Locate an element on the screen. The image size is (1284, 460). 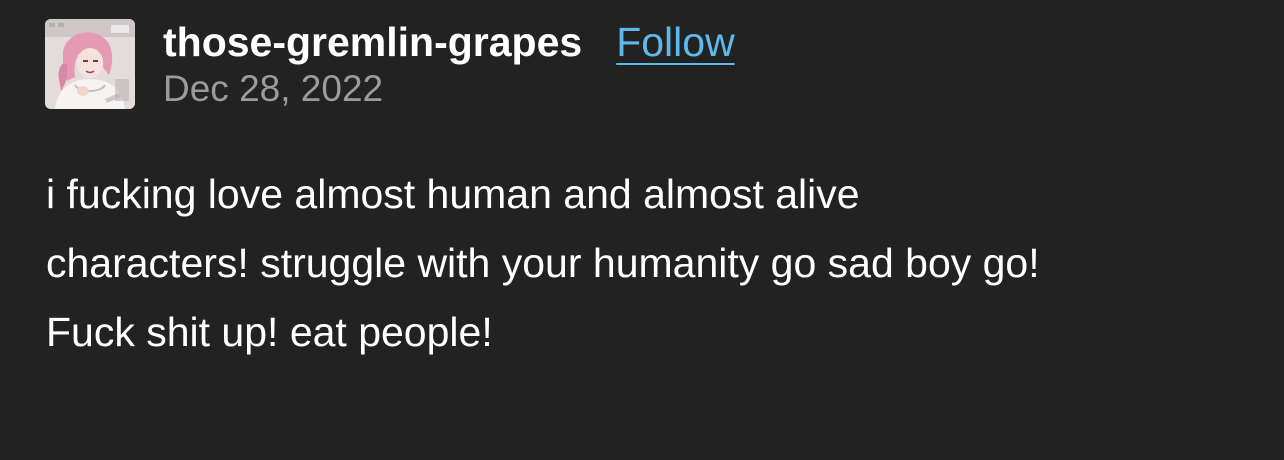
avatar-image-icon is located at coordinates (90, 64).